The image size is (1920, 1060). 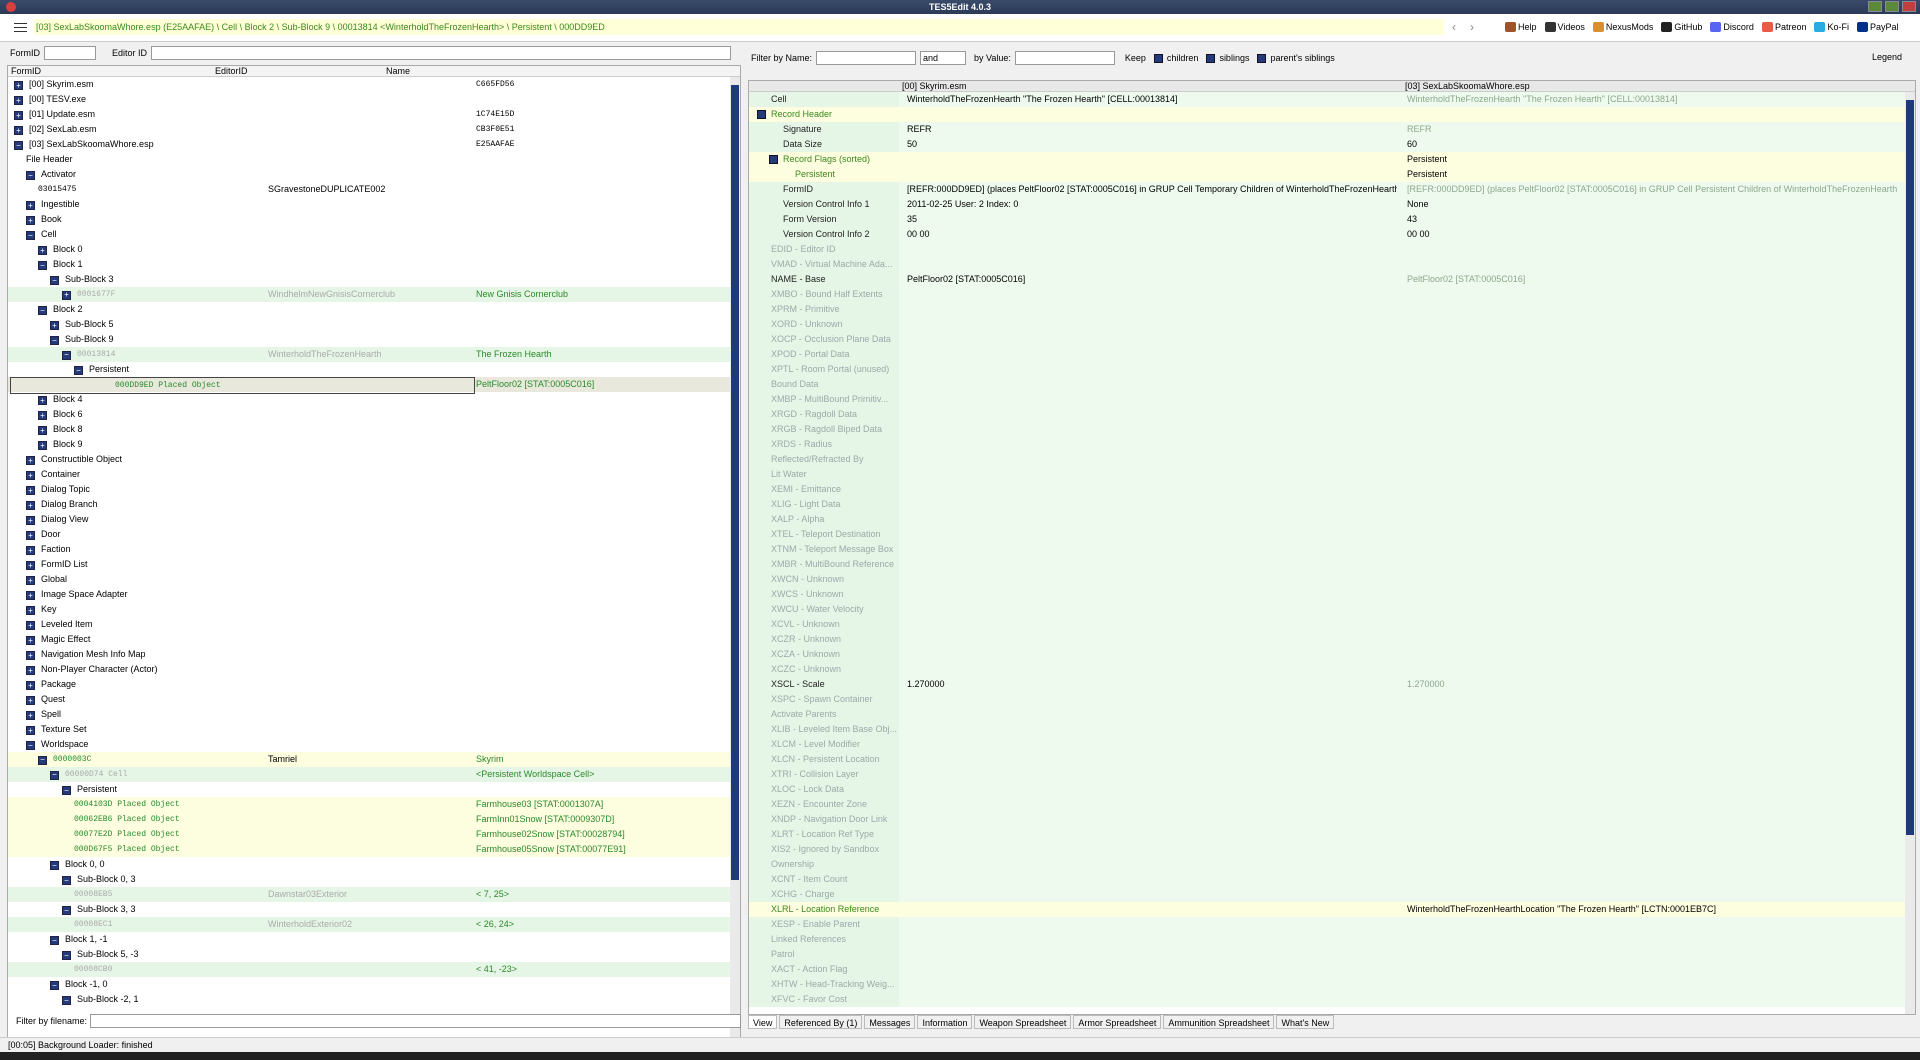 I want to click on record-row: XLIG - Light Data, so click(x=1332, y=504).